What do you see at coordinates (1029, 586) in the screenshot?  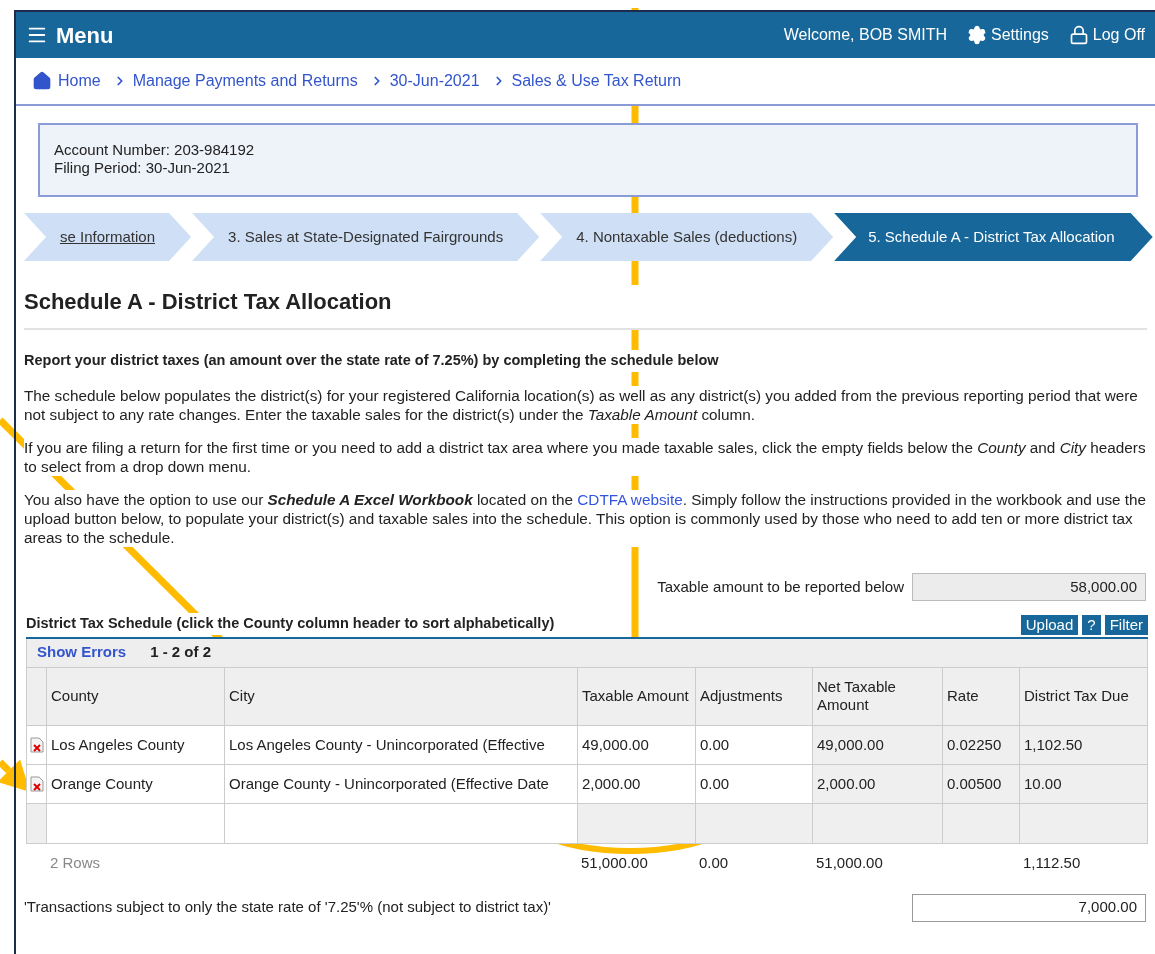 I see `taxable-amount-field: 58,000.00` at bounding box center [1029, 586].